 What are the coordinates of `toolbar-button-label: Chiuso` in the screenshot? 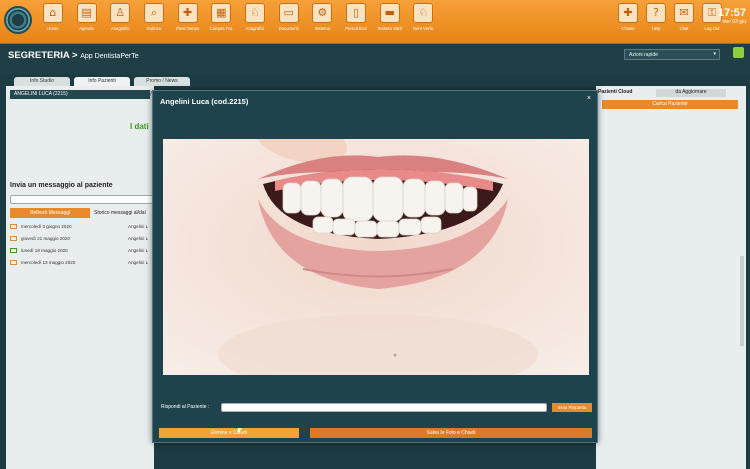 It's located at (628, 28).